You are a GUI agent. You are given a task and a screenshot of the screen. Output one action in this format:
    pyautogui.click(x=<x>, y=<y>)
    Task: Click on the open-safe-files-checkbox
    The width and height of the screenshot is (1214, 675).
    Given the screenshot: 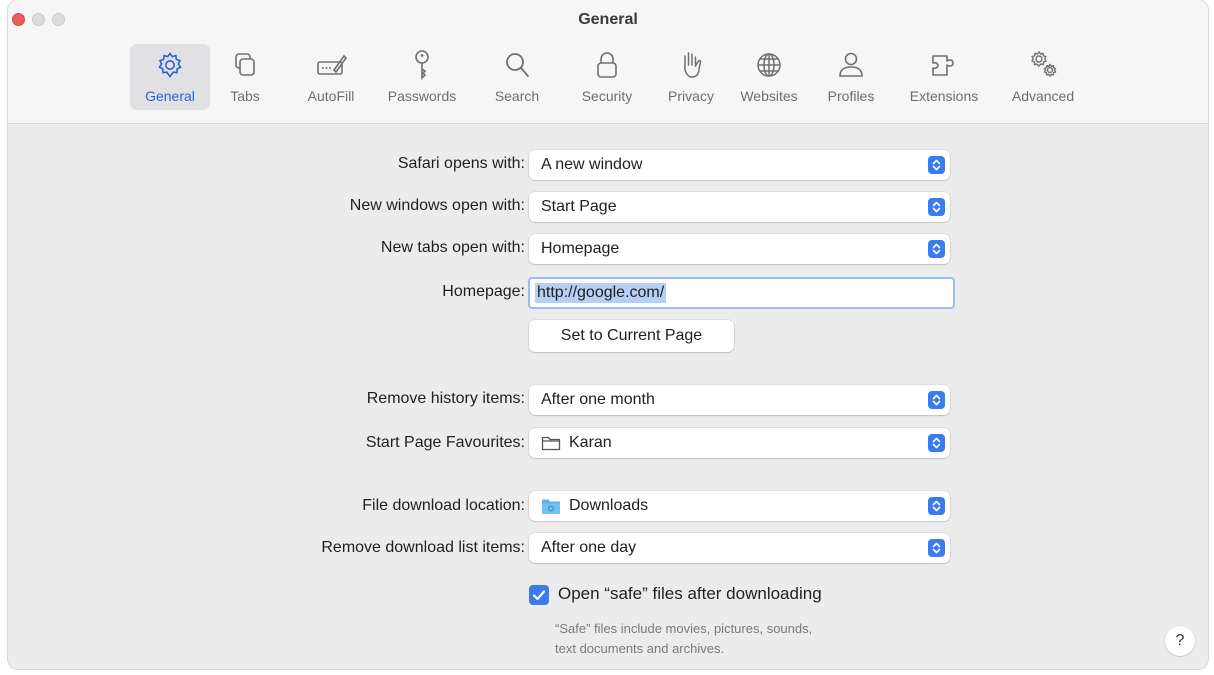 What is the action you would take?
    pyautogui.click(x=539, y=595)
    